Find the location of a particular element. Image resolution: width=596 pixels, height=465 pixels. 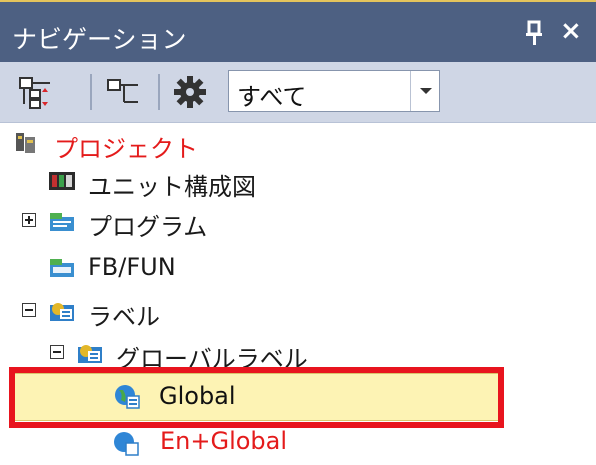

tree-node-label: プロジェクト is located at coordinates (126, 149).